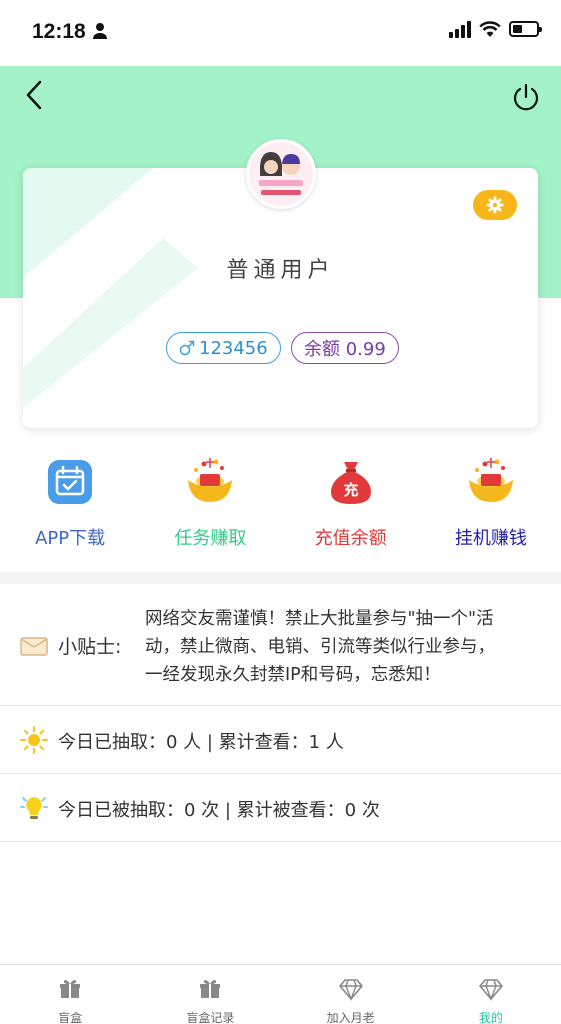 The image size is (561, 1024). I want to click on tab-mine: 我的, so click(491, 994).